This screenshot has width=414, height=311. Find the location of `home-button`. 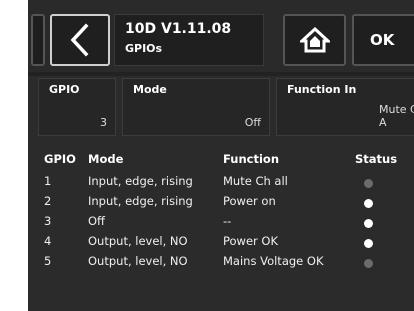

home-button is located at coordinates (314, 40).